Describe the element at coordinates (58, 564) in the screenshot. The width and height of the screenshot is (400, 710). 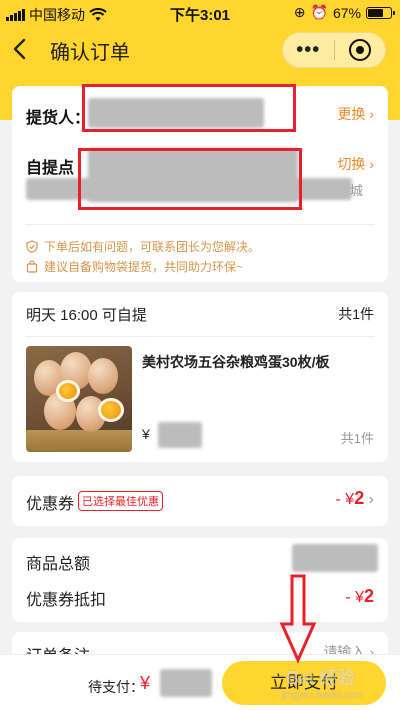
I see `goods-total-label: 商品总额` at that location.